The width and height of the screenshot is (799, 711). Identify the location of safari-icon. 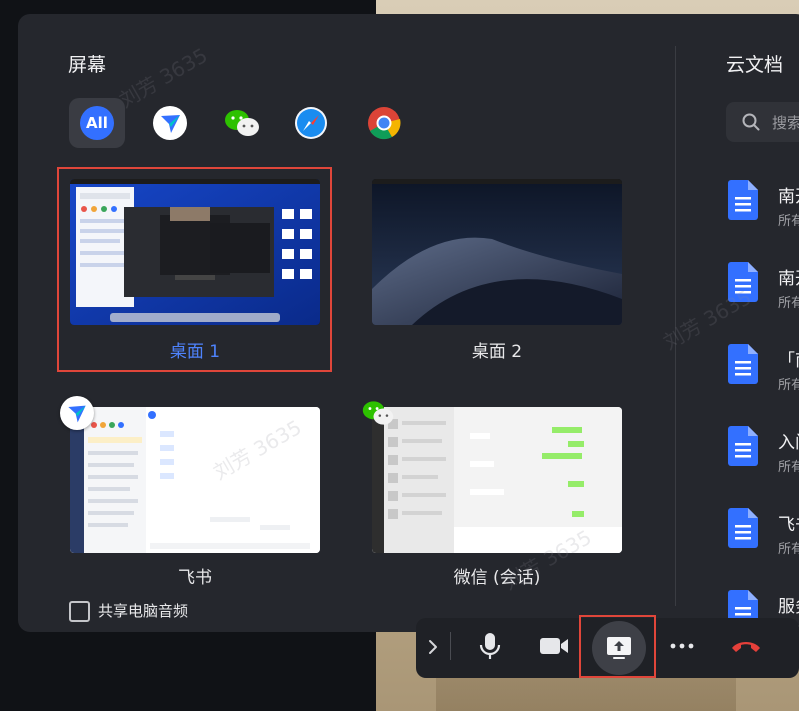
(311, 123).